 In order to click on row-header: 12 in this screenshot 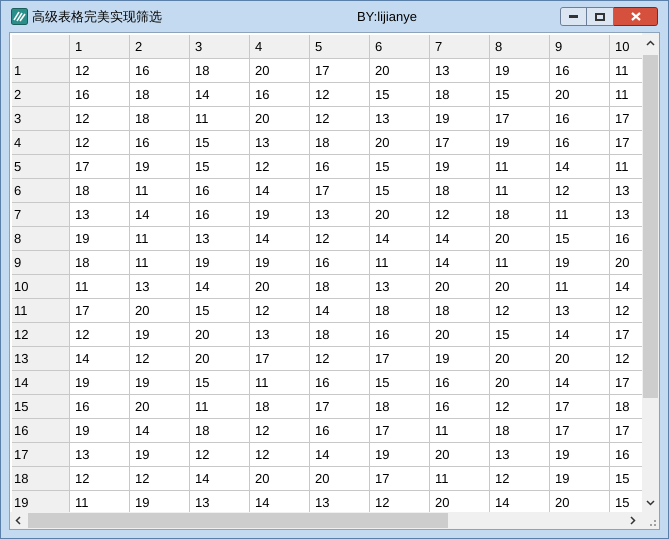, I will do `click(41, 335)`.